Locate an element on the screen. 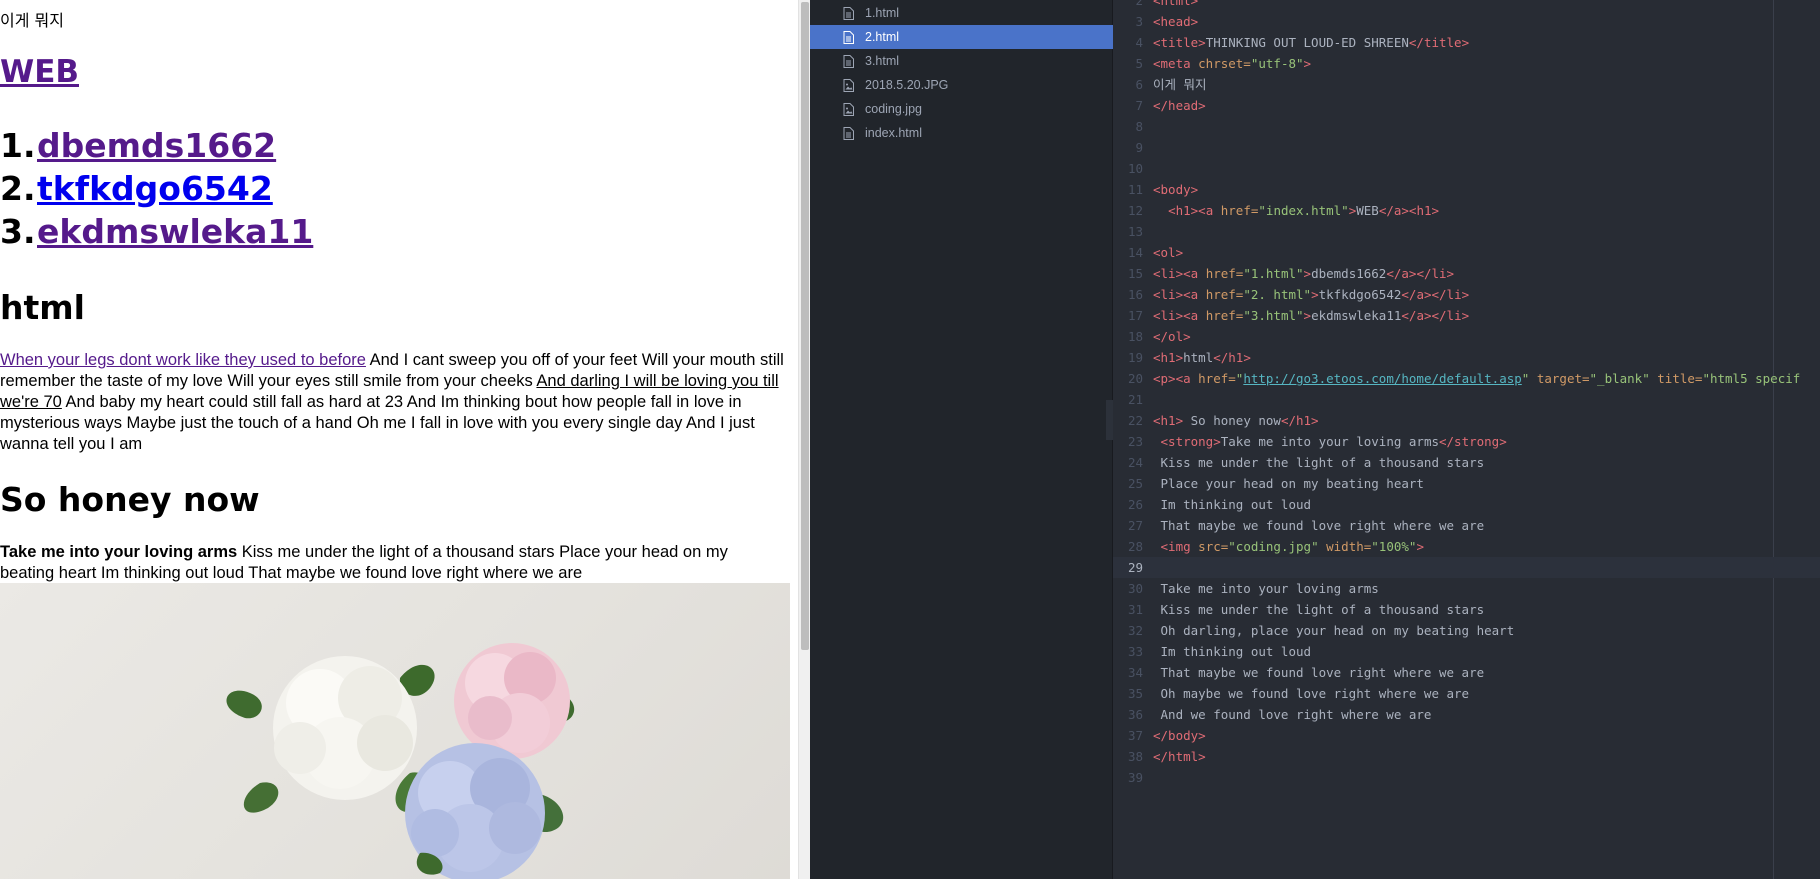  code-line: 37 </body> is located at coordinates (1466, 735).